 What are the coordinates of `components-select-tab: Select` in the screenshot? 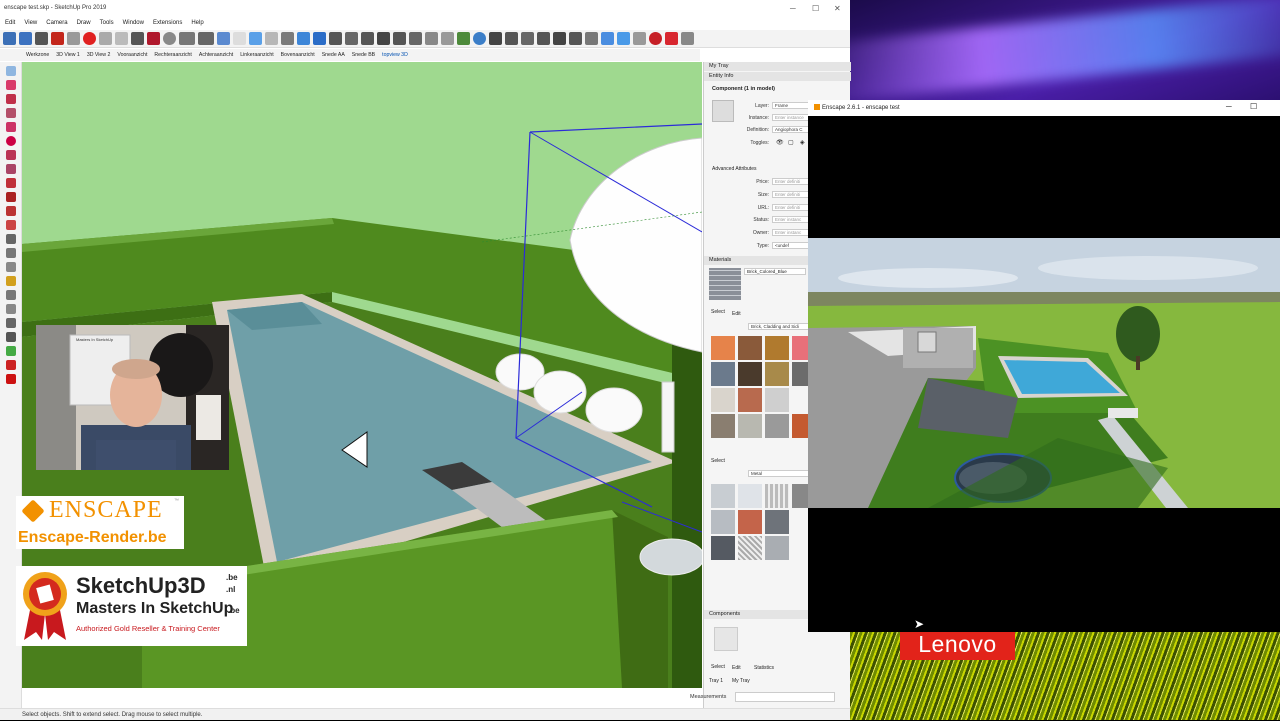 It's located at (718, 667).